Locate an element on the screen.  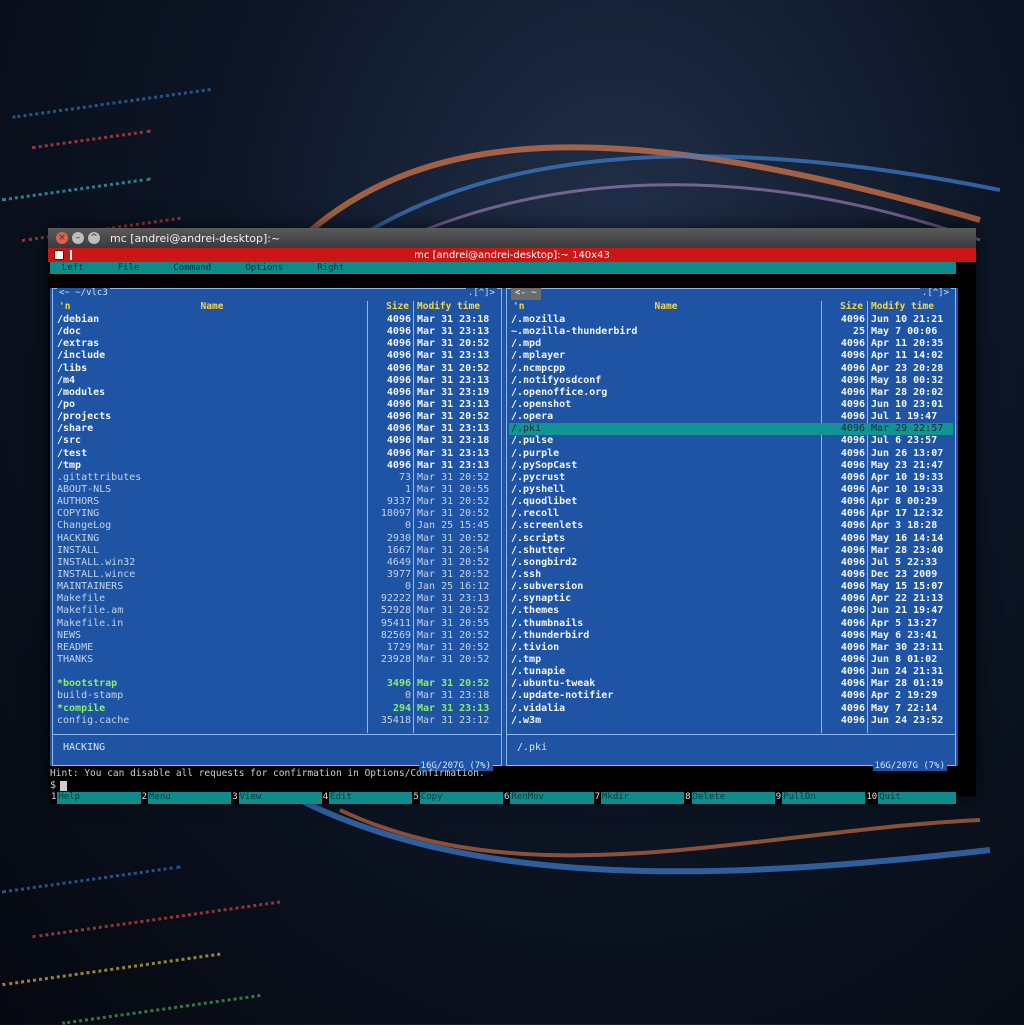
minimize-icon: – is located at coordinates (78, 238).